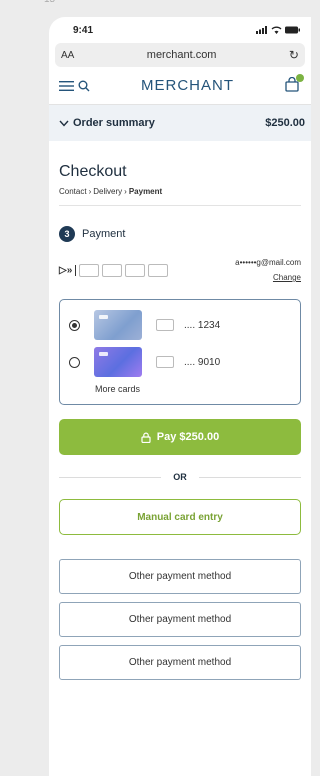 The width and height of the screenshot is (320, 776). Describe the element at coordinates (146, 437) in the screenshot. I see `lock-icon` at that location.